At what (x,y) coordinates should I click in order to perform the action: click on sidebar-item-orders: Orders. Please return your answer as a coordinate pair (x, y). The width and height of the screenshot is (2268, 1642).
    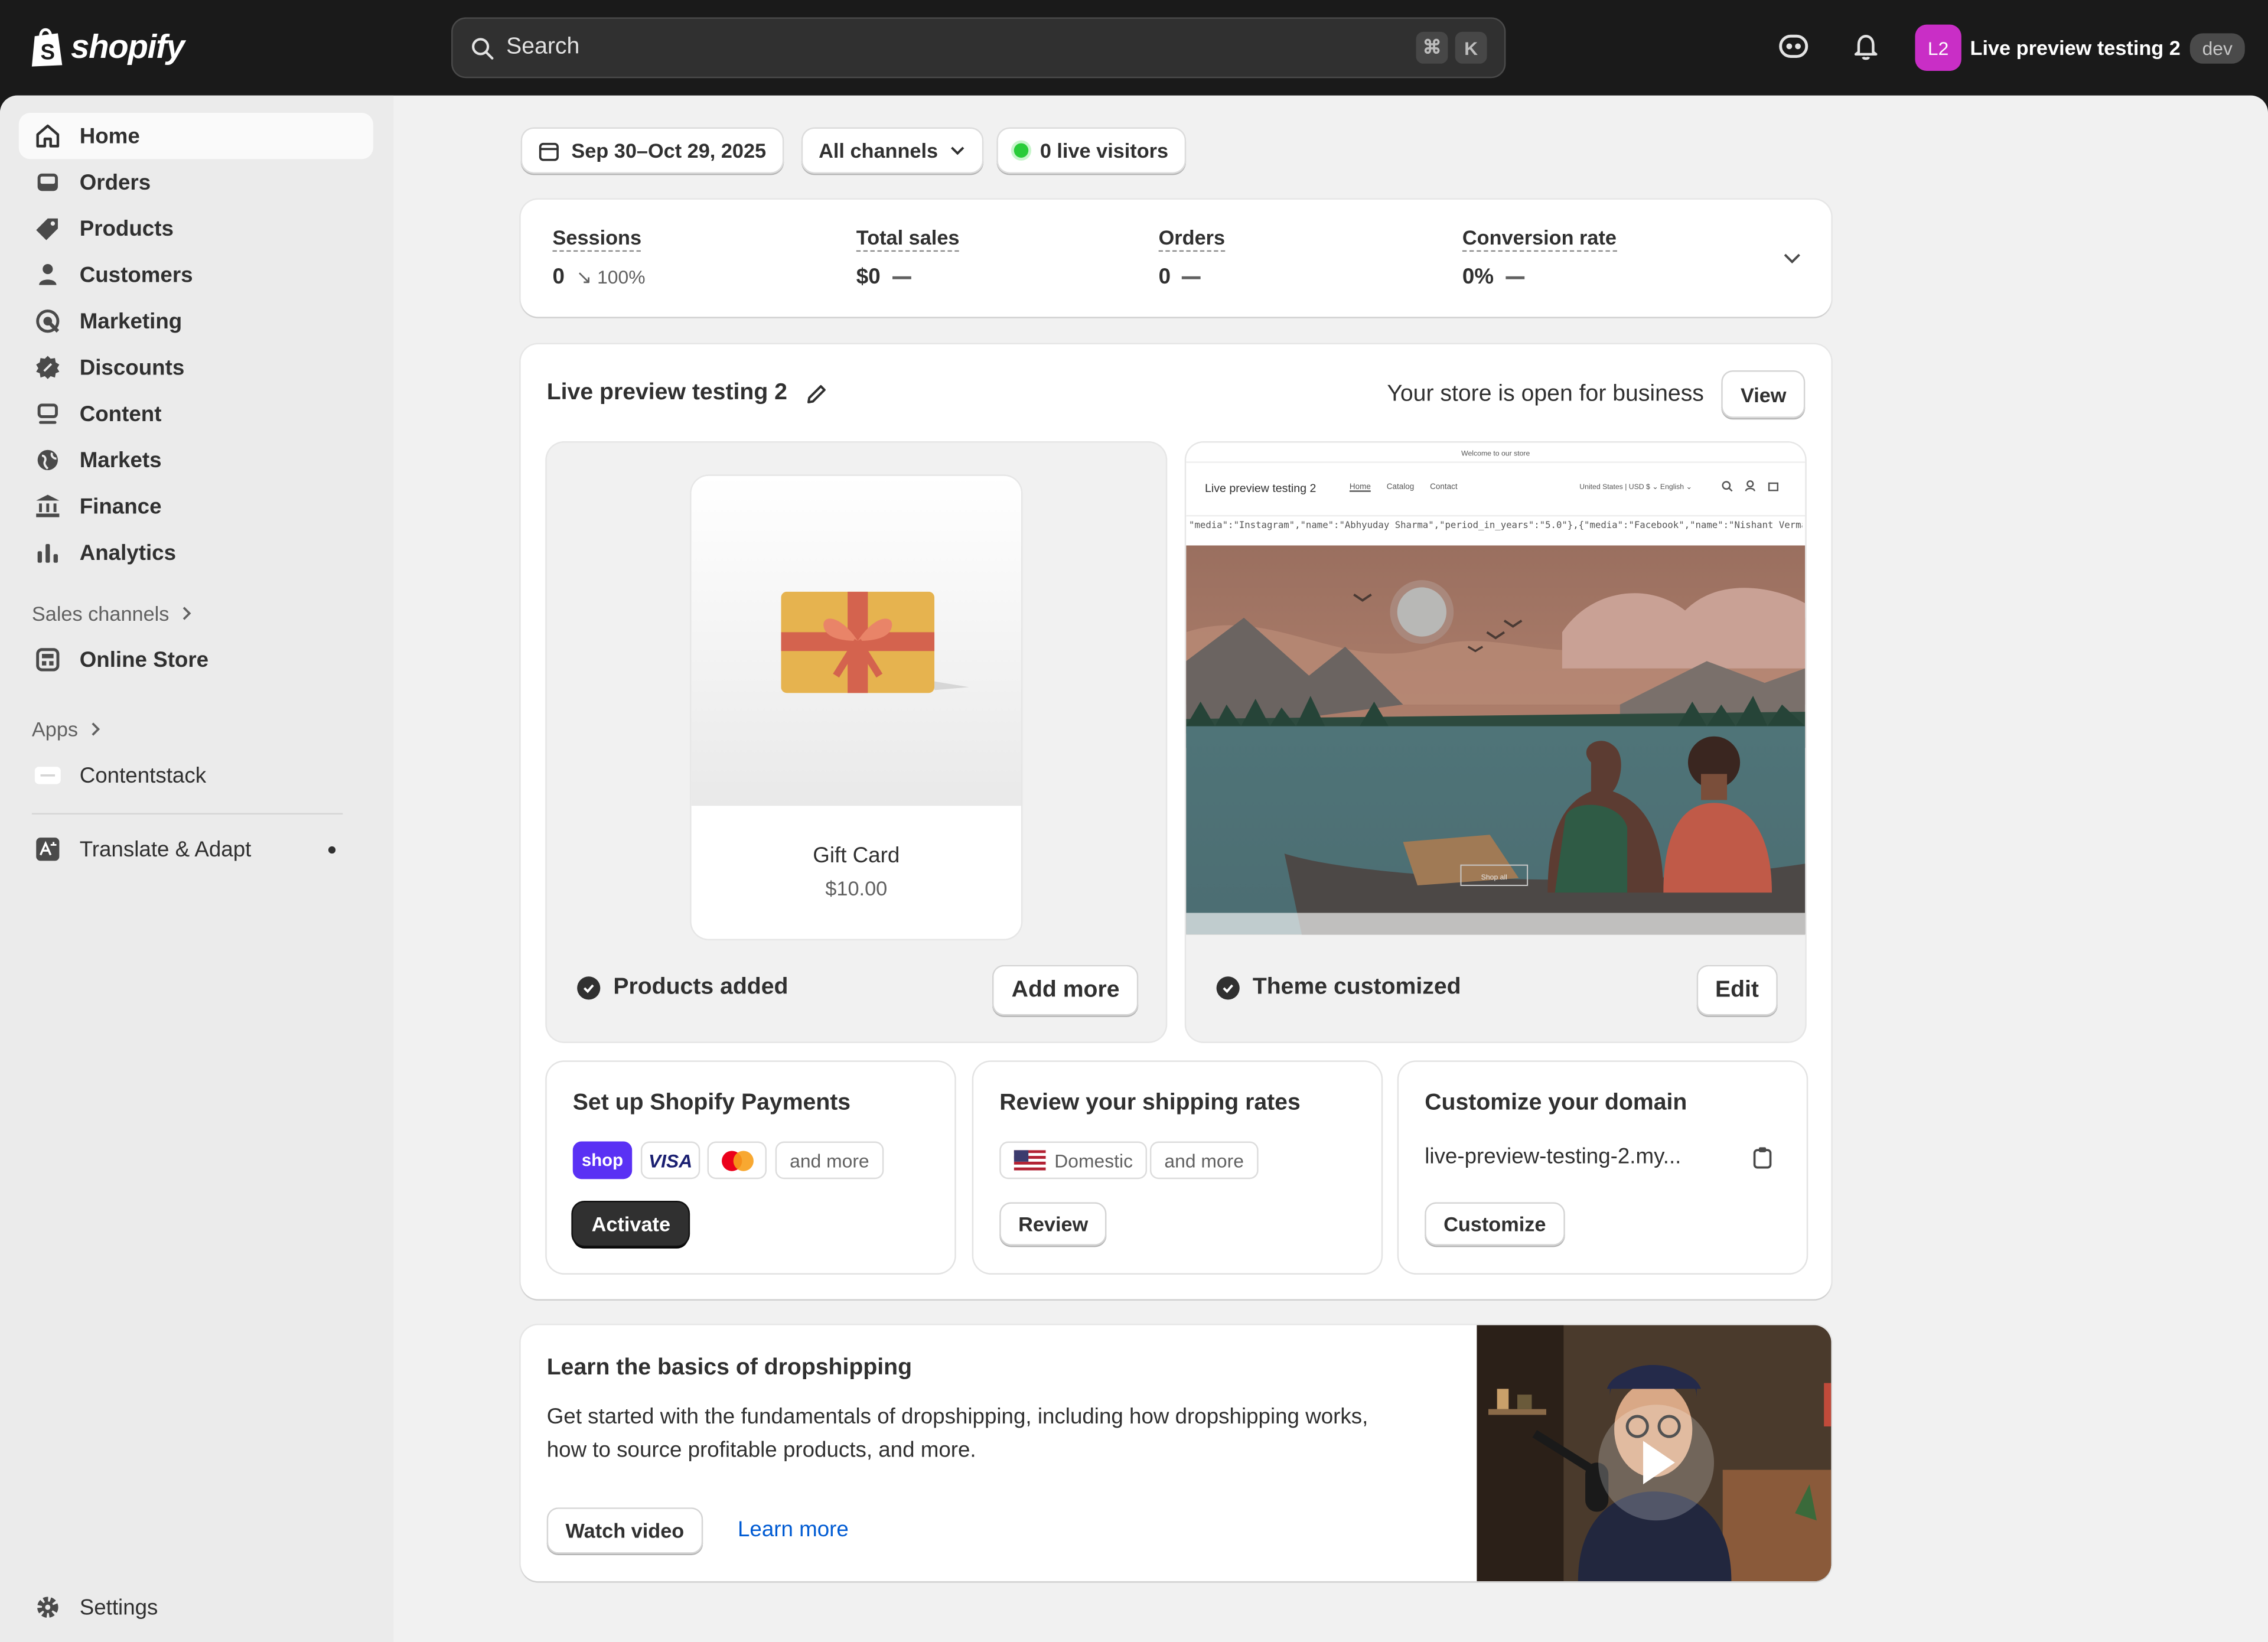
    Looking at the image, I should click on (196, 182).